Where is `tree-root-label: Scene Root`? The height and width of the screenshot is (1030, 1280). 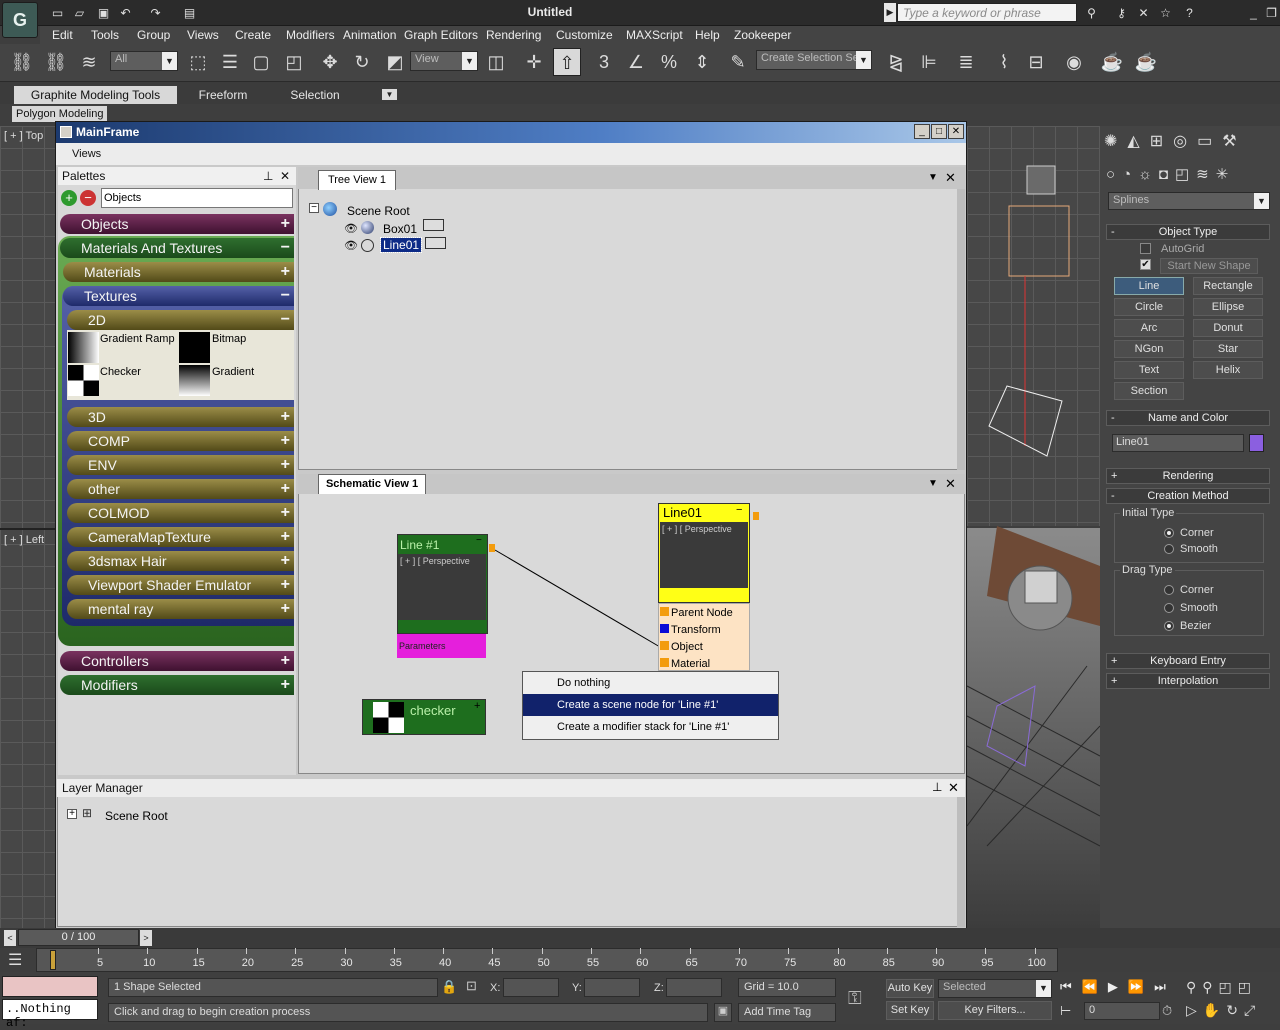 tree-root-label: Scene Root is located at coordinates (378, 211).